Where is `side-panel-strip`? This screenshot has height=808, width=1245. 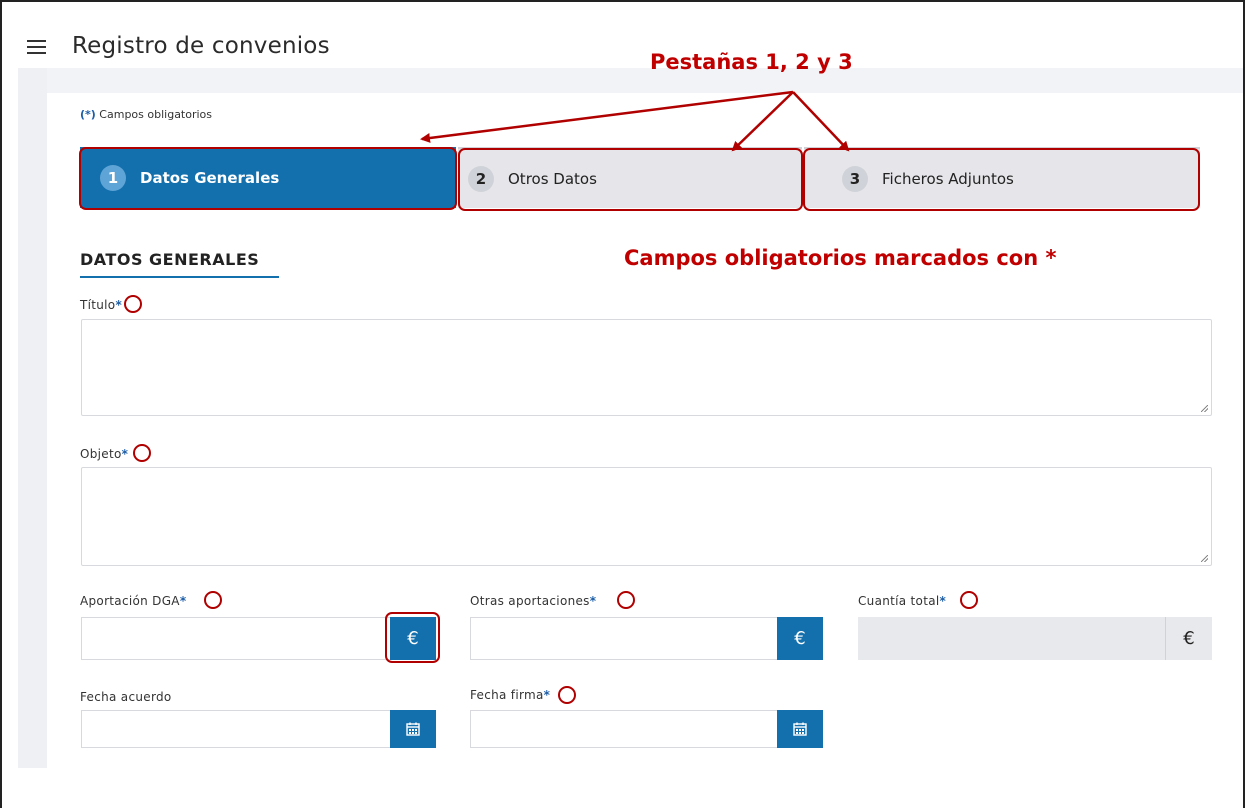 side-panel-strip is located at coordinates (32, 418).